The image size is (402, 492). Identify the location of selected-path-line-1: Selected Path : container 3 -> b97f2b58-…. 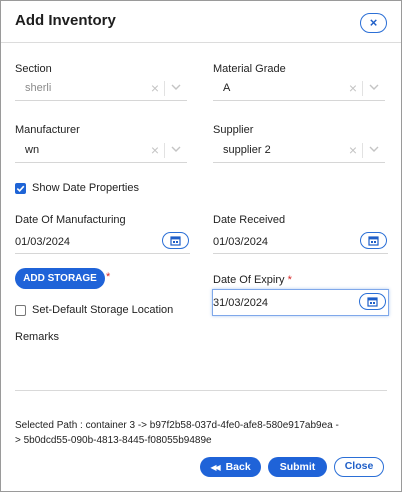
(177, 425).